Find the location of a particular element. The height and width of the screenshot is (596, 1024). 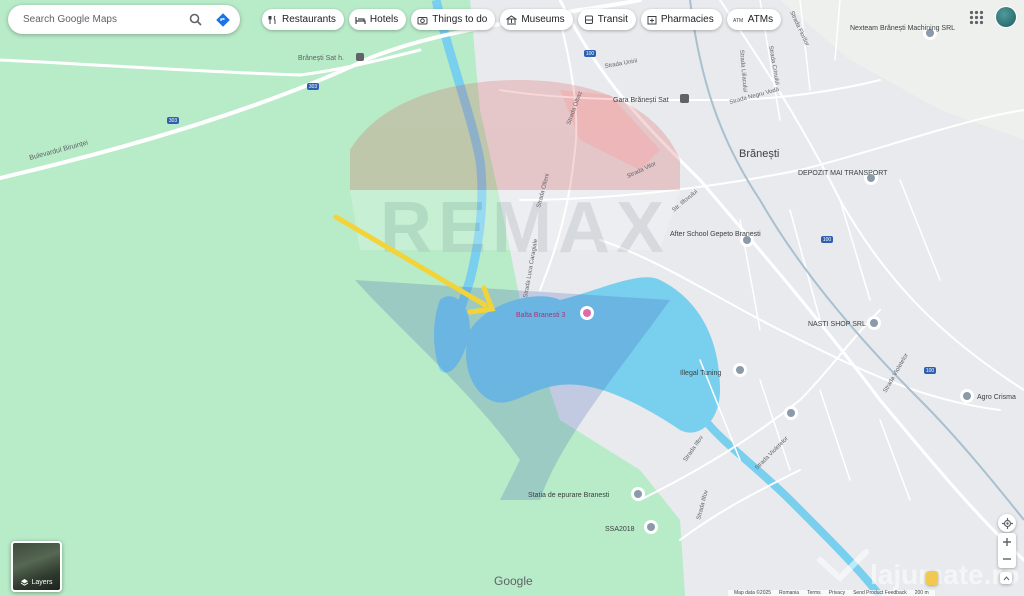

my-location-button is located at coordinates (1007, 523).